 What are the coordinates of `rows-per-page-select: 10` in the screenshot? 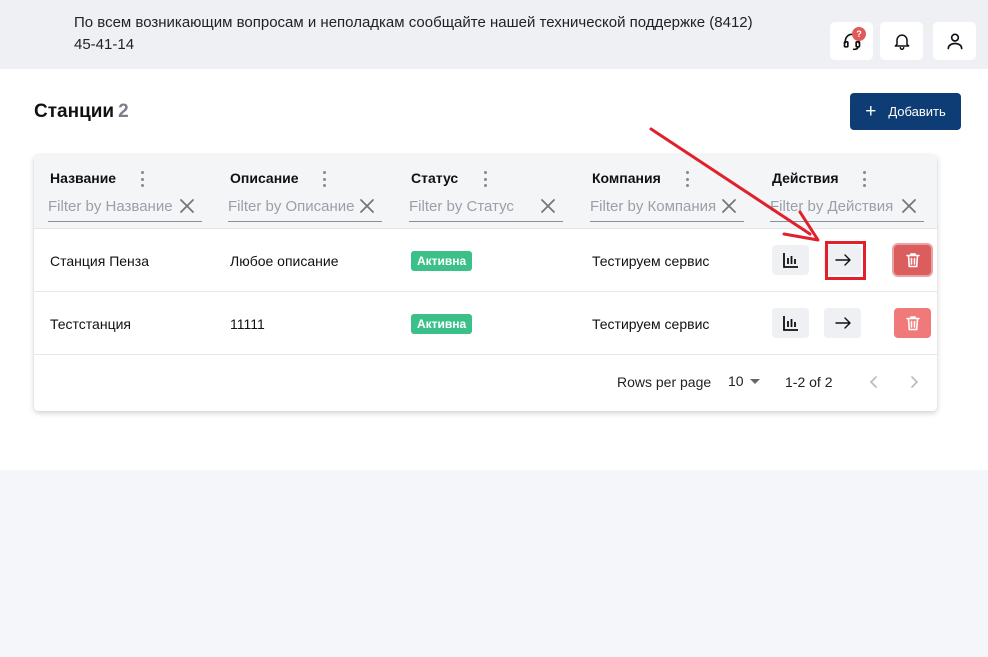 It's located at (744, 381).